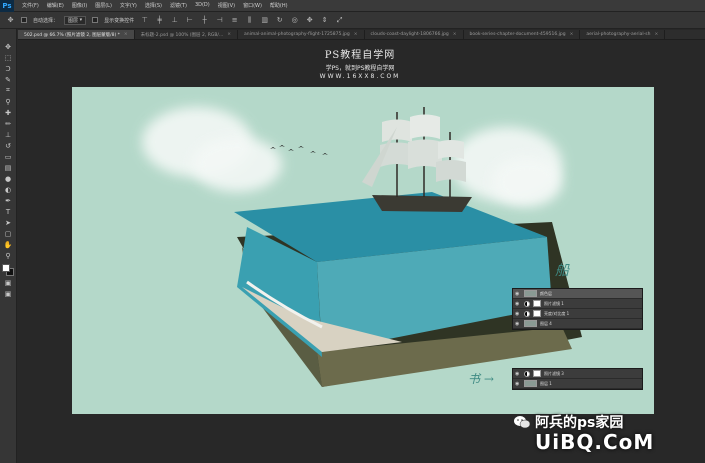 The width and height of the screenshot is (705, 463). I want to click on layer-row: ◉ 照片滤镜 1, so click(577, 304).